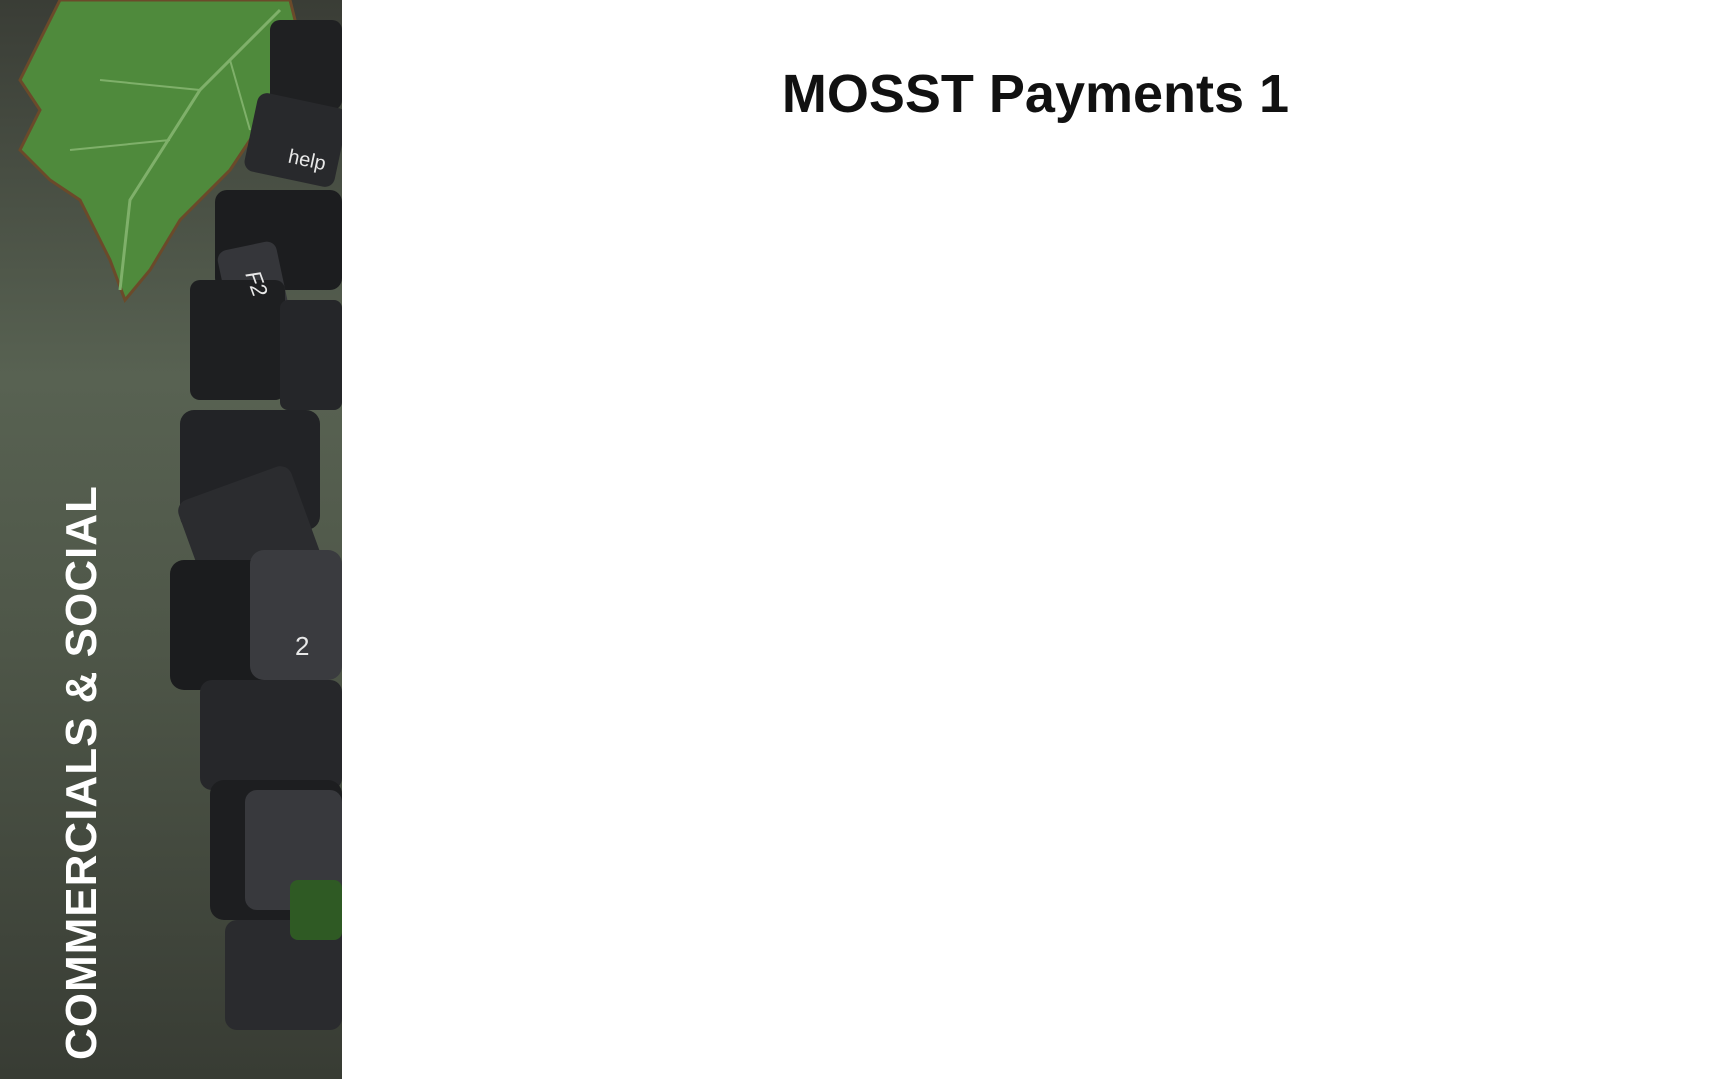 The height and width of the screenshot is (1079, 1729). What do you see at coordinates (81, 772) in the screenshot?
I see `section-label: COMMERCIALS & SOCIAL` at bounding box center [81, 772].